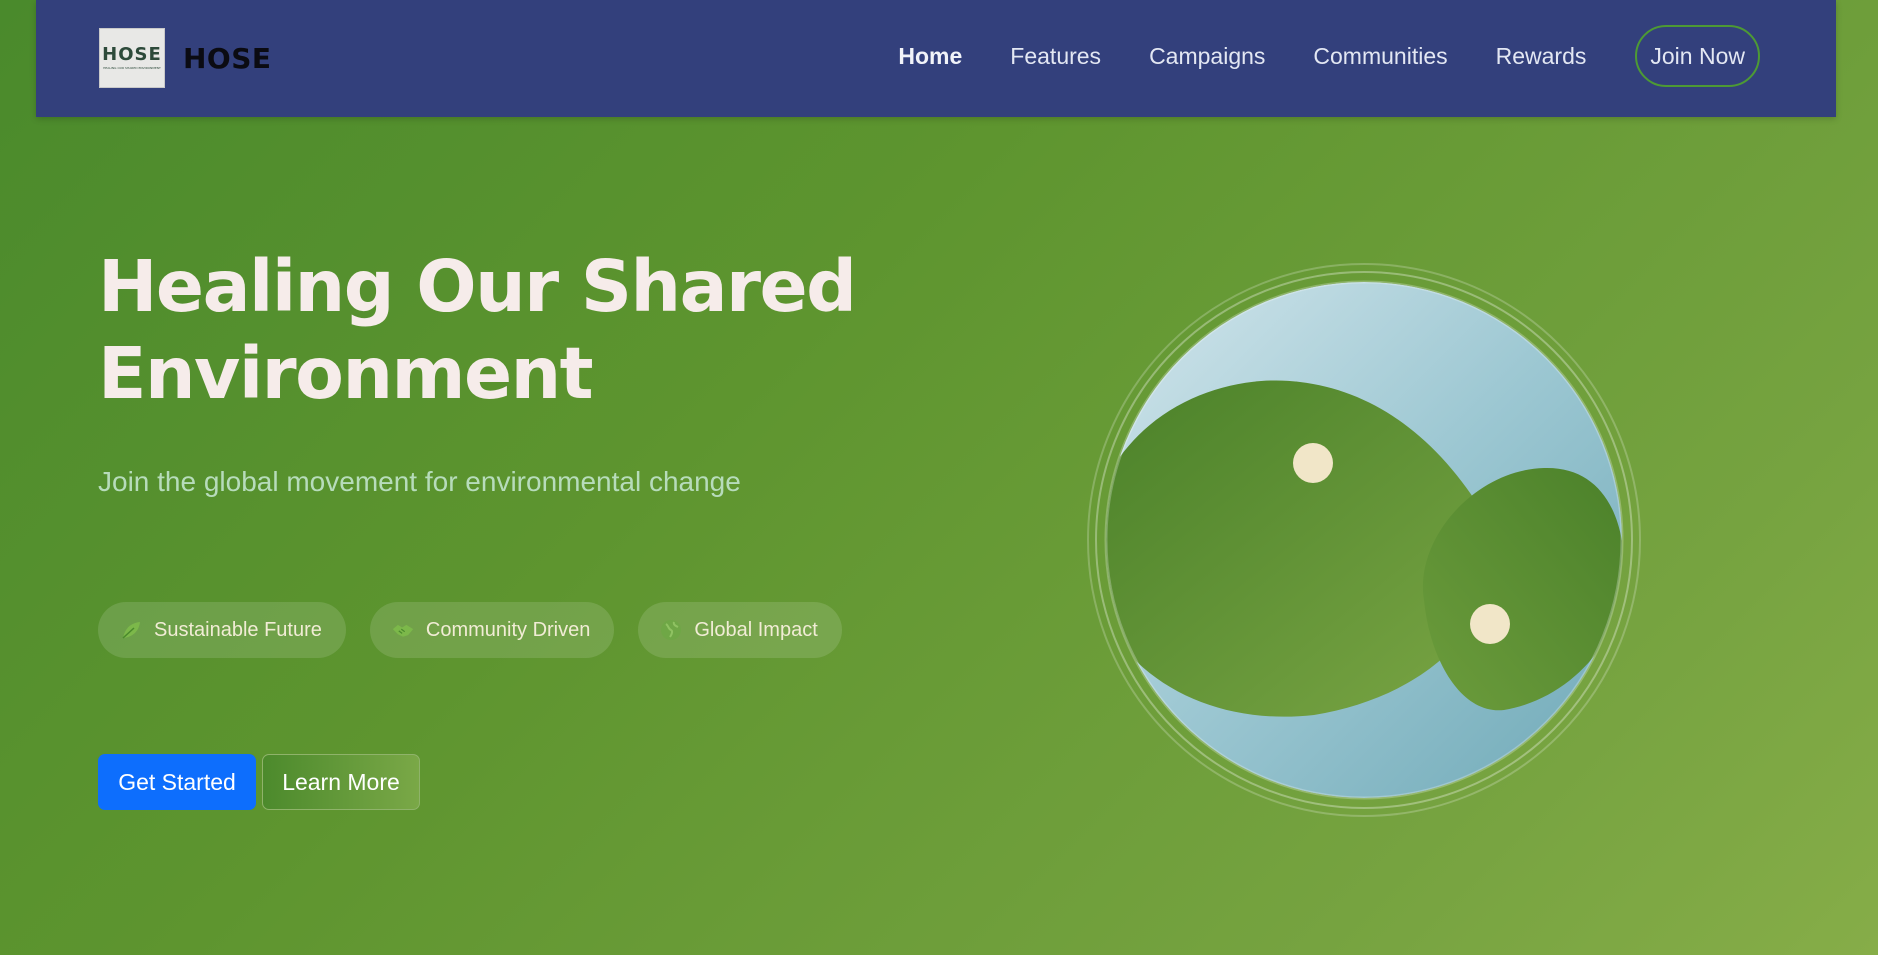 The height and width of the screenshot is (955, 1878). What do you see at coordinates (477, 286) in the screenshot?
I see `hero-title-line1: Healing Our Shared` at bounding box center [477, 286].